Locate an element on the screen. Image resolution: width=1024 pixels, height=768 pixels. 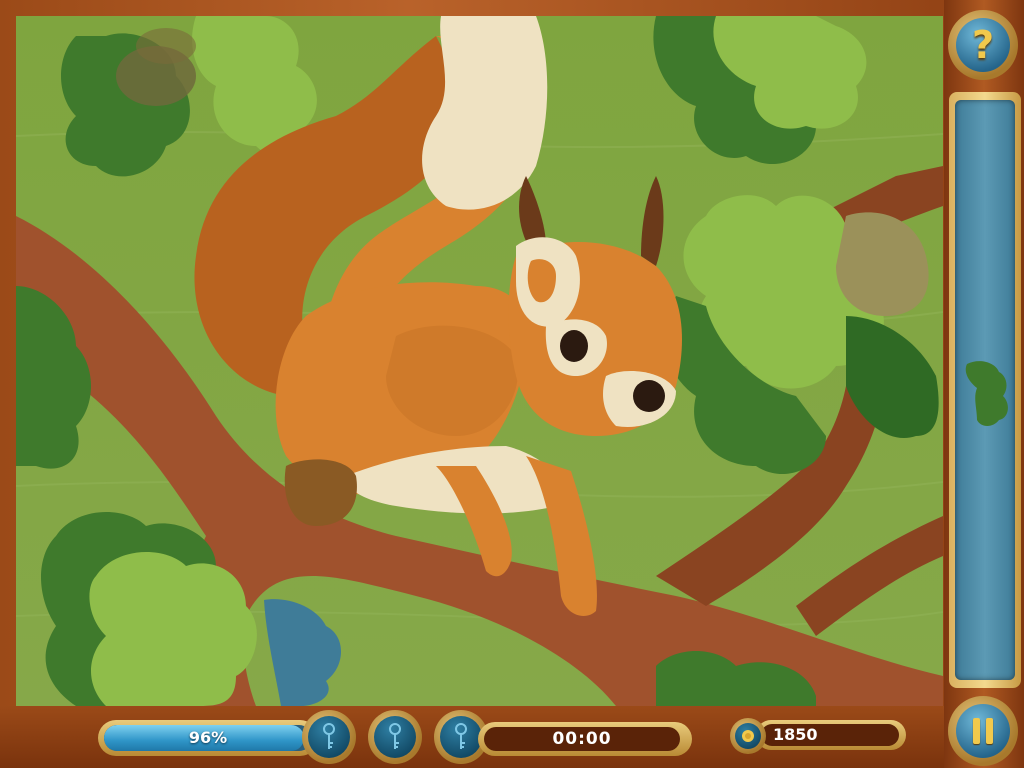
progress-bar: 96% is located at coordinates (208, 738).